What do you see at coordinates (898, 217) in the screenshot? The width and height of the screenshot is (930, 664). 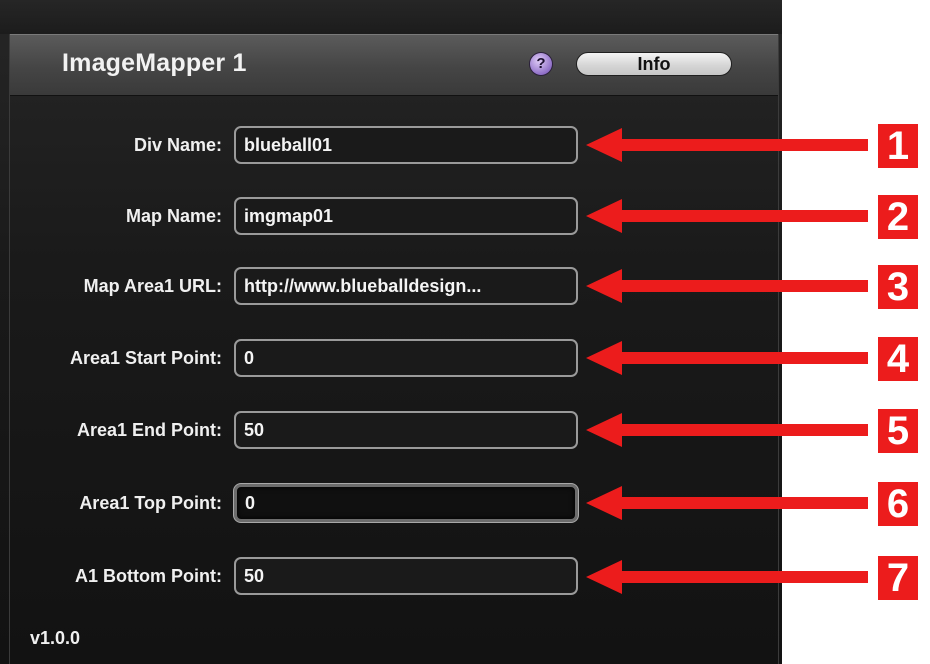 I see `callout-badge-2: 2` at bounding box center [898, 217].